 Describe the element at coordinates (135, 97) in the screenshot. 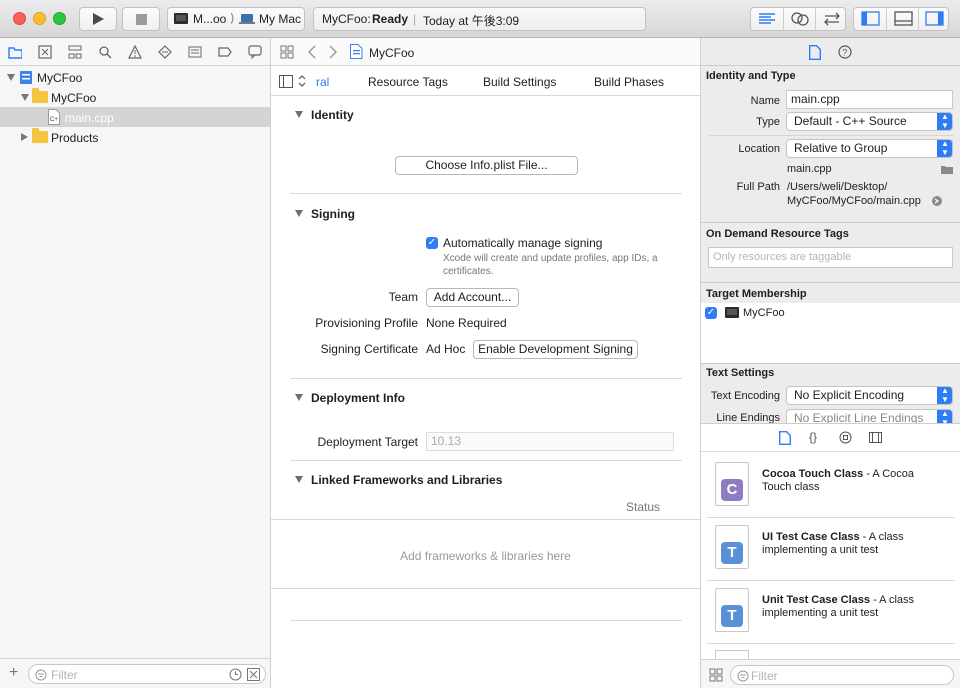

I see `tree-item-group: MyCFoo` at that location.